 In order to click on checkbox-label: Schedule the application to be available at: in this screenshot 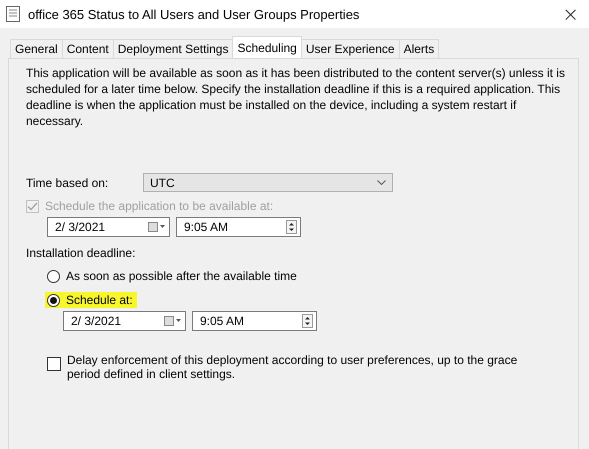, I will do `click(159, 206)`.